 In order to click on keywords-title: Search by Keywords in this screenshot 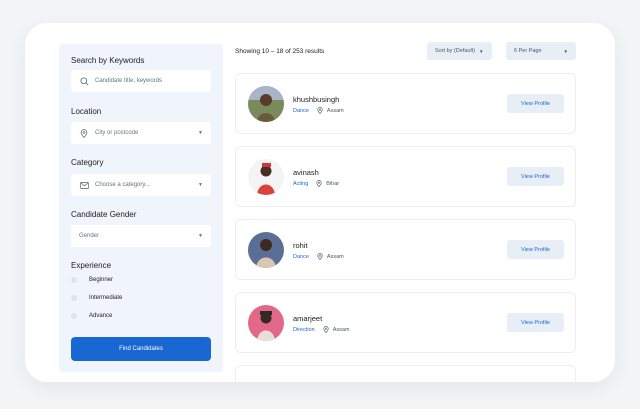, I will do `click(108, 60)`.